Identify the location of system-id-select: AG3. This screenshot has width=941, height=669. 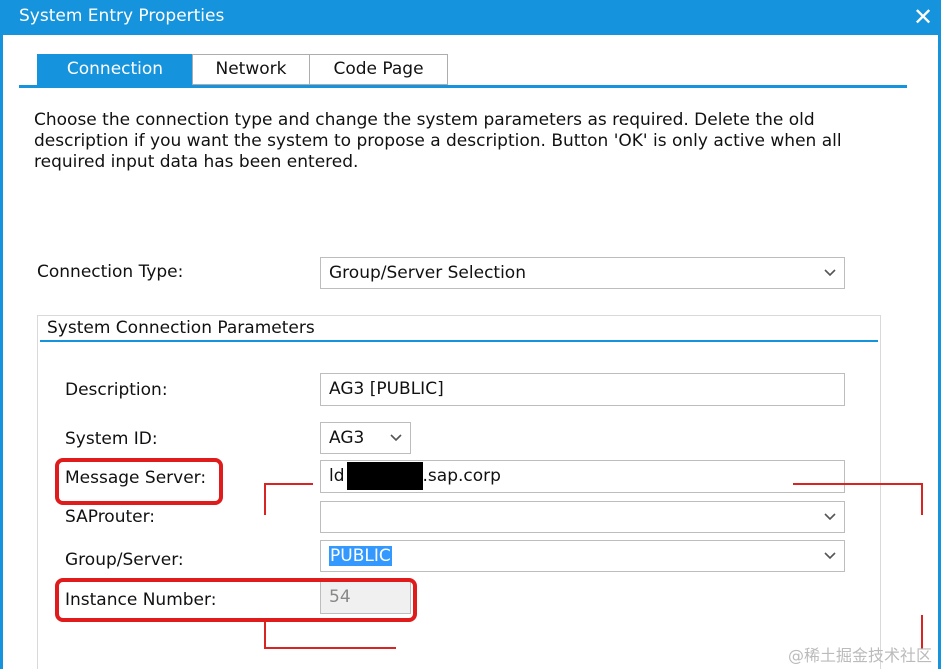
(365, 438).